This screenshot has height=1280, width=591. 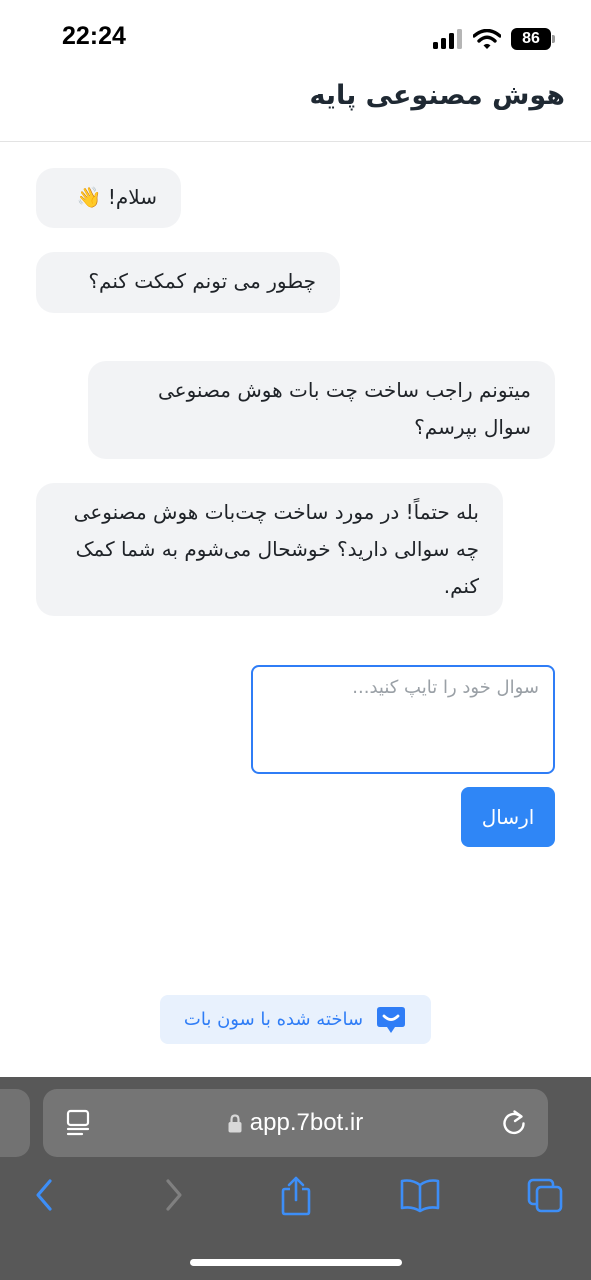 I want to click on forward-icon, so click(x=174, y=1195).